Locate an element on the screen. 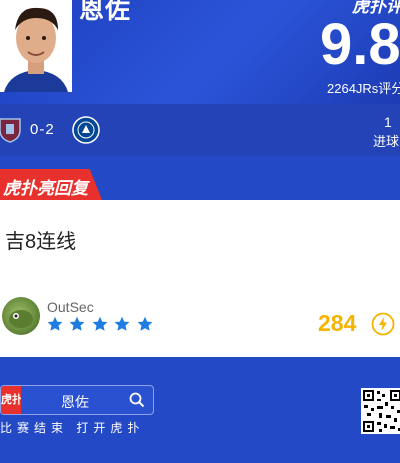 Image resolution: width=400 pixels, height=463 pixels. goals-value: 1 is located at coordinates (388, 122).